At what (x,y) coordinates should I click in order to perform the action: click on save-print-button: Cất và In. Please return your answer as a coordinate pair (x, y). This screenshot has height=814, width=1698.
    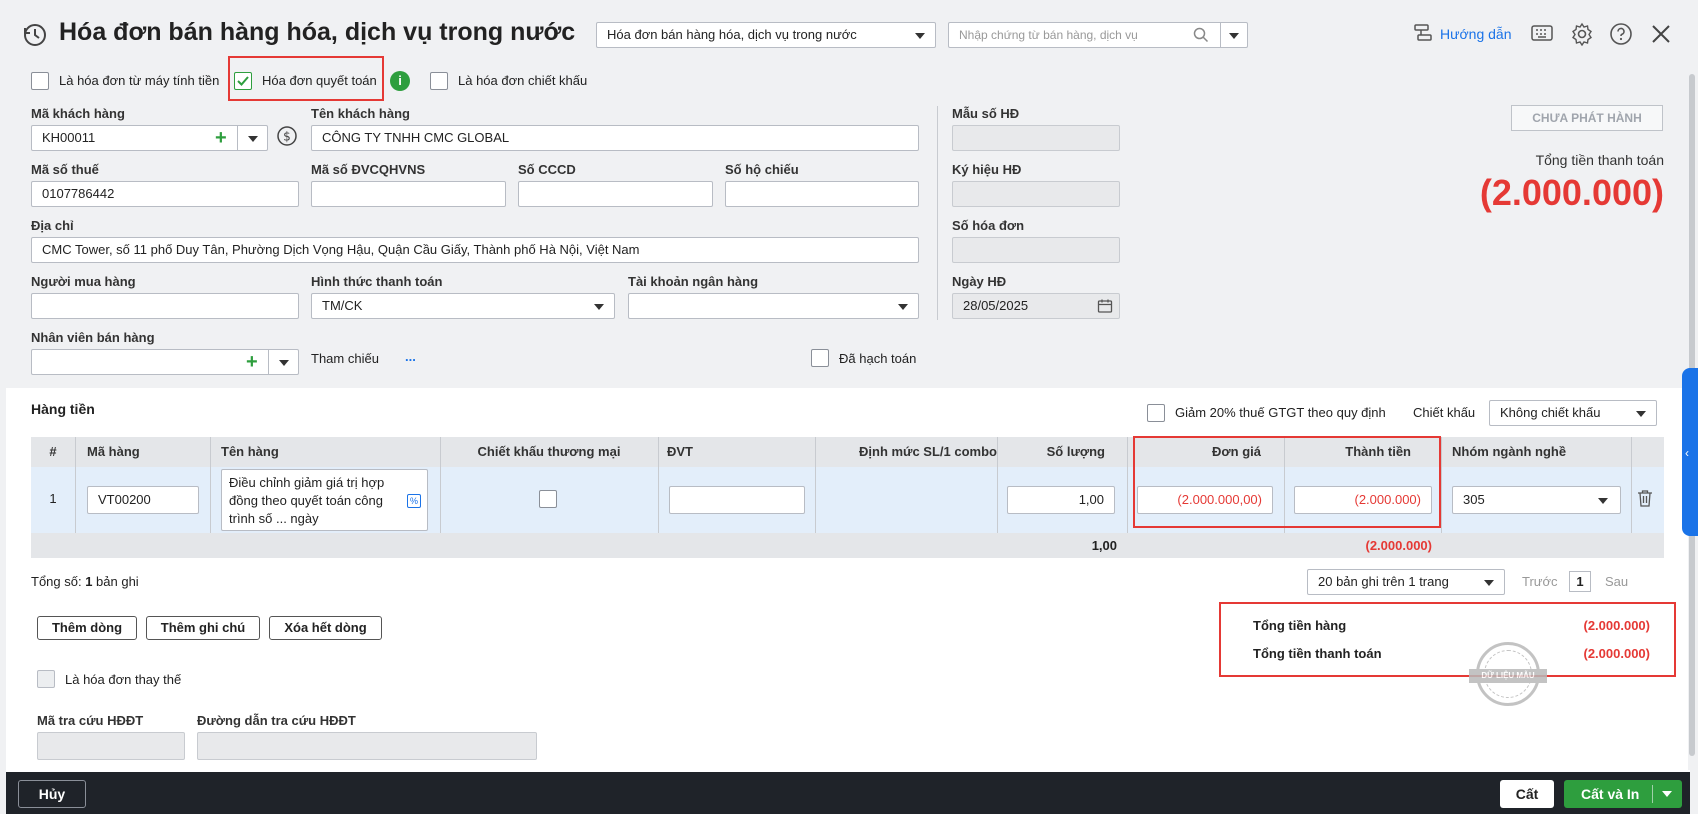
    Looking at the image, I should click on (1623, 794).